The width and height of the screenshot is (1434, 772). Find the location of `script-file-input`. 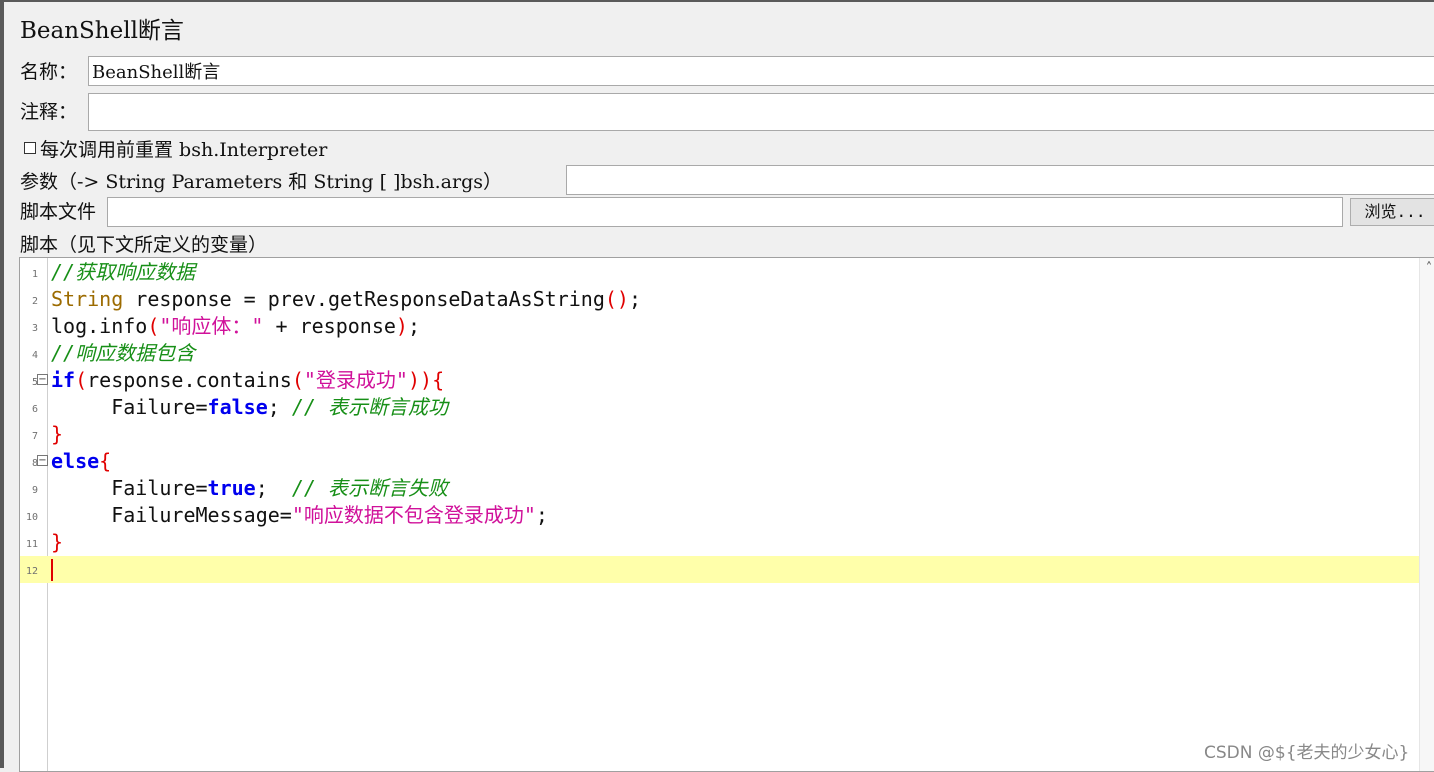

script-file-input is located at coordinates (725, 212).